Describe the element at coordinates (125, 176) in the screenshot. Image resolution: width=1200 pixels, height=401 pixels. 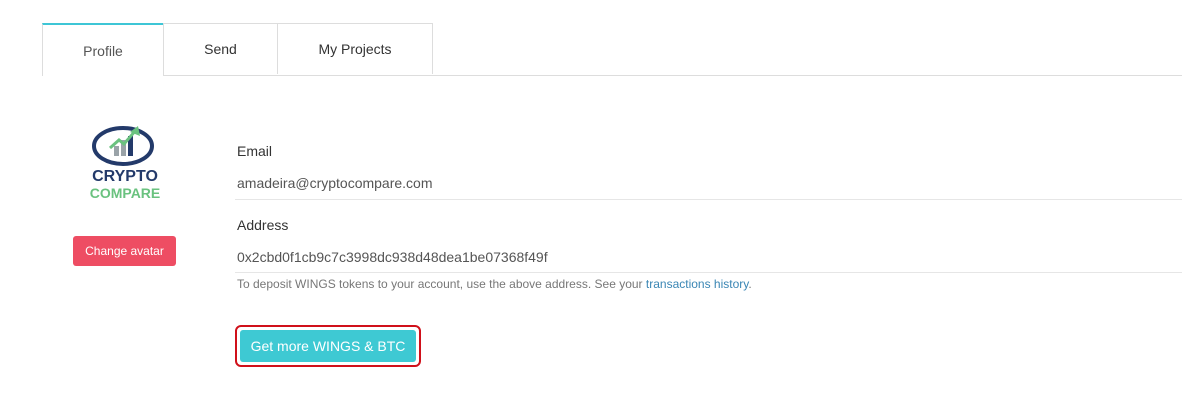
I see `logo-text-crypto: CRYPTO` at that location.